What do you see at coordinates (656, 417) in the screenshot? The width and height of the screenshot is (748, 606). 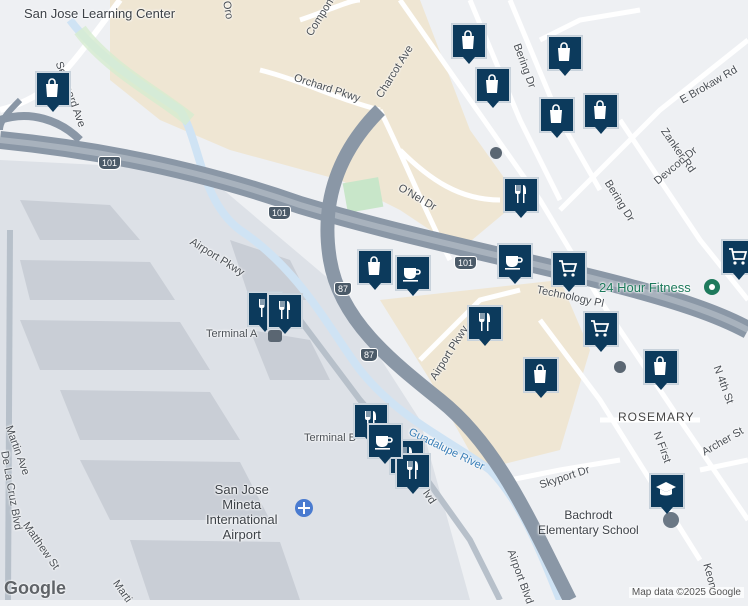 I see `label-rosemary: ROSEMARY` at bounding box center [656, 417].